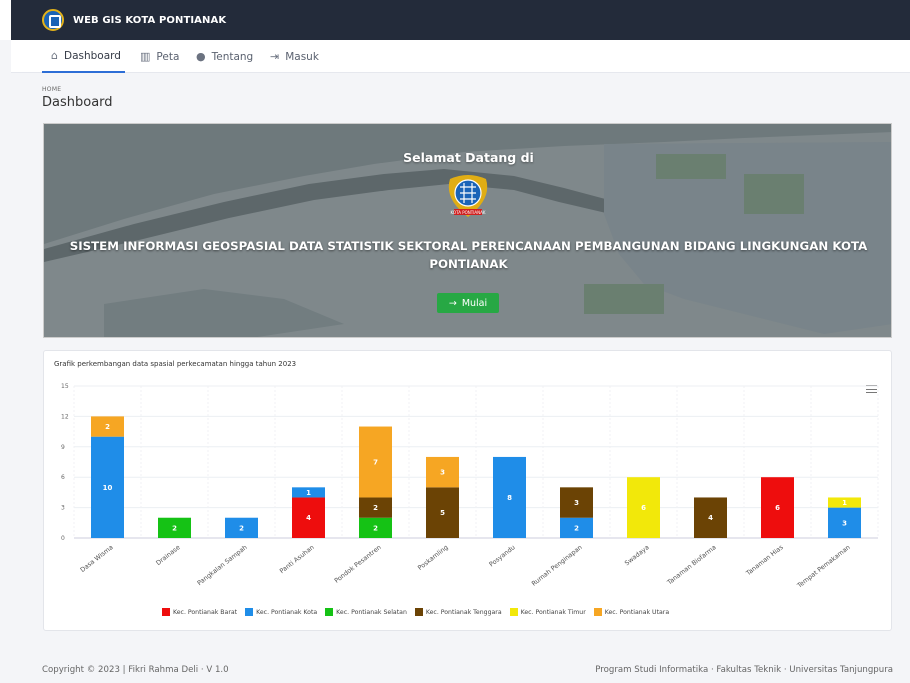 The width and height of the screenshot is (910, 683). What do you see at coordinates (168, 56) in the screenshot?
I see `nav-peta-label: Peta` at bounding box center [168, 56].